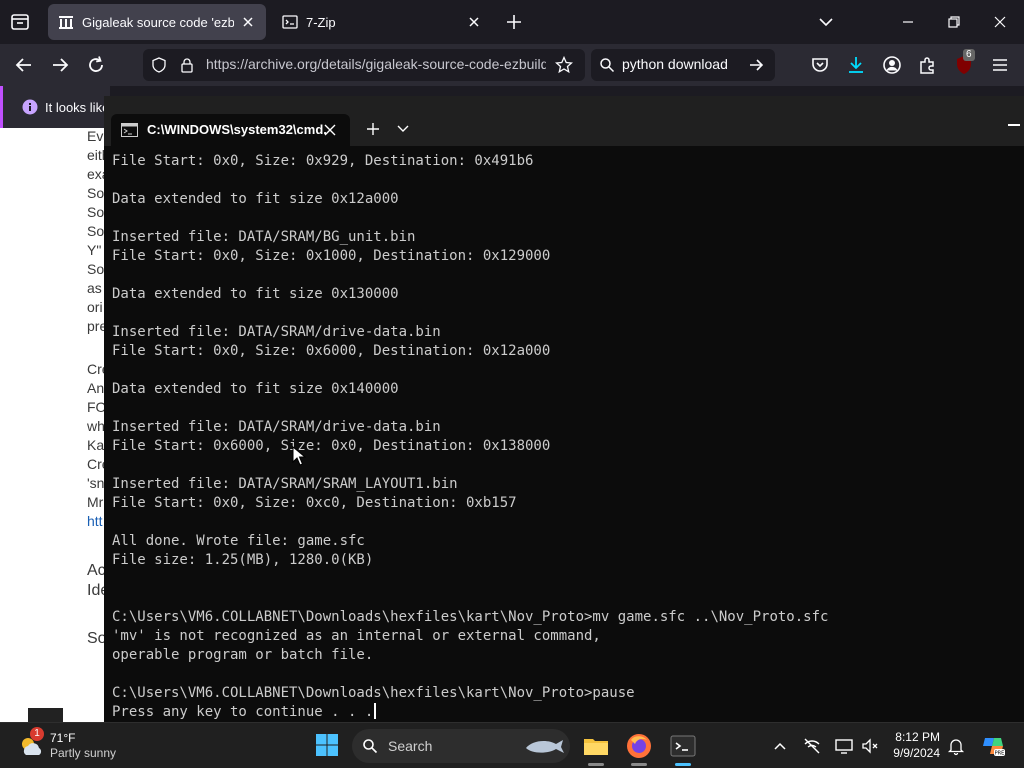 The height and width of the screenshot is (768, 1024). What do you see at coordinates (96, 388) in the screenshot?
I see `page-text-fragment: An` at bounding box center [96, 388].